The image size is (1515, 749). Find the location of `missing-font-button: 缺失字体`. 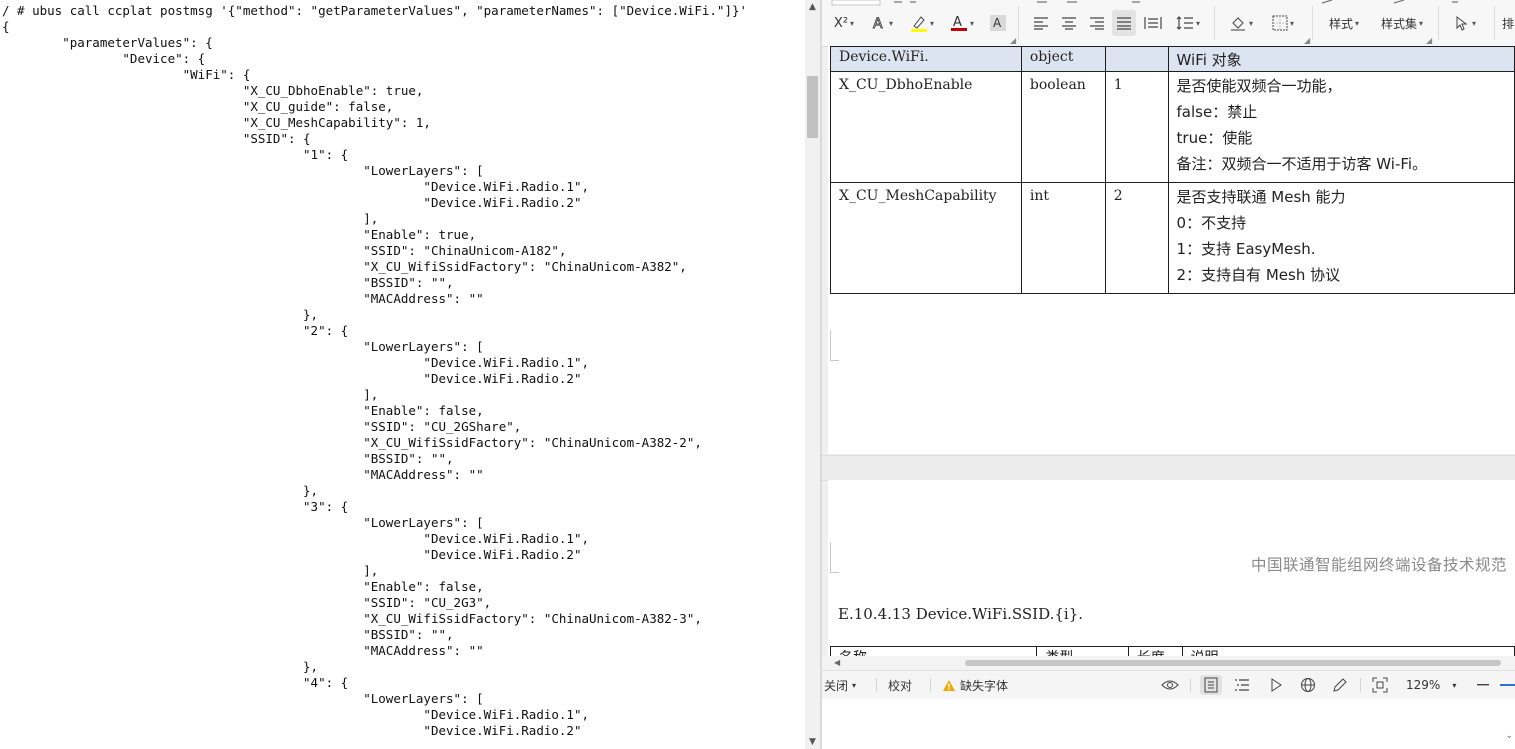

missing-font-button: 缺失字体 is located at coordinates (975, 685).